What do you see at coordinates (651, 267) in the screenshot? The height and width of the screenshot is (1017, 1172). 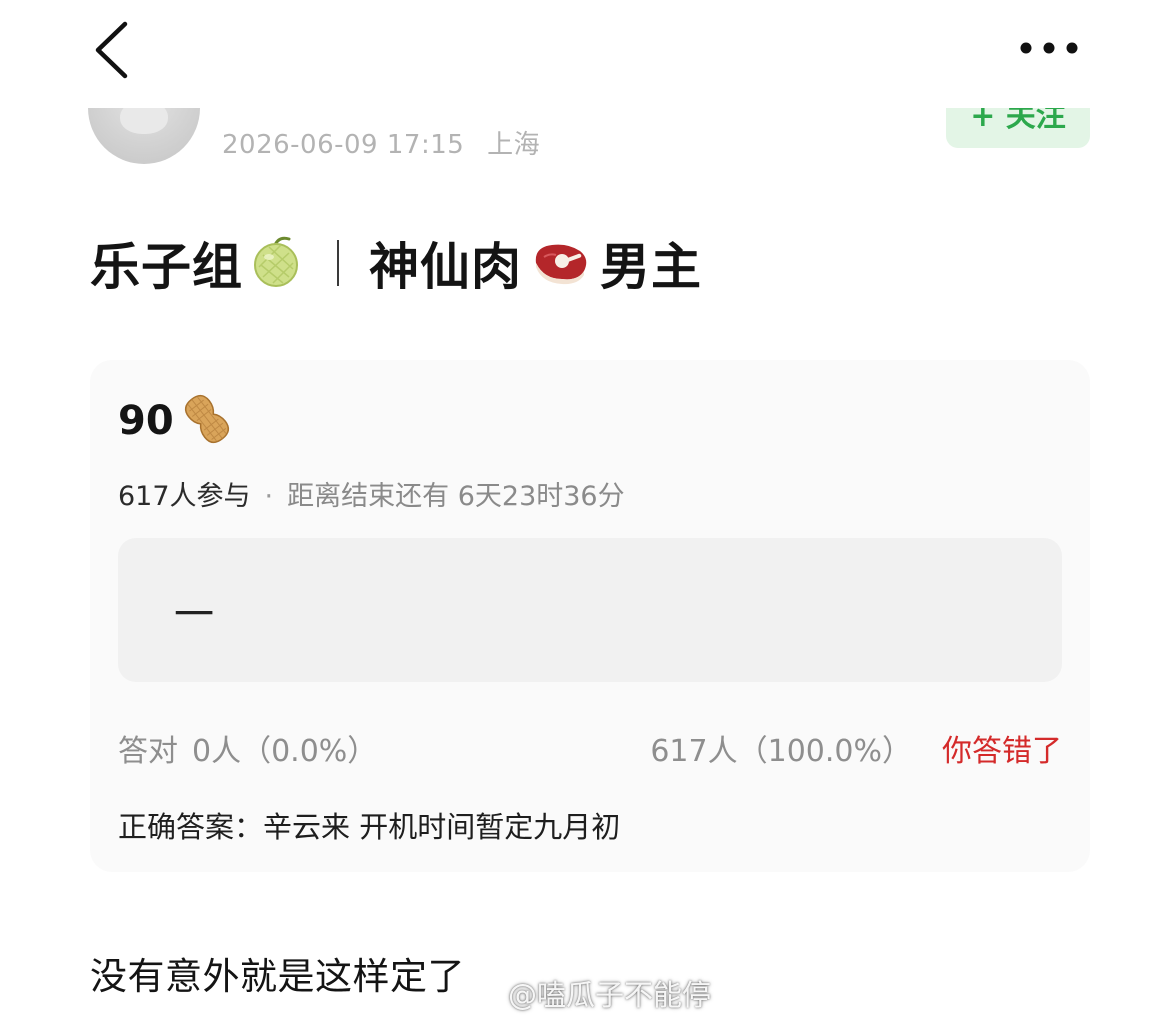 I see `title-part-3: 男主` at bounding box center [651, 267].